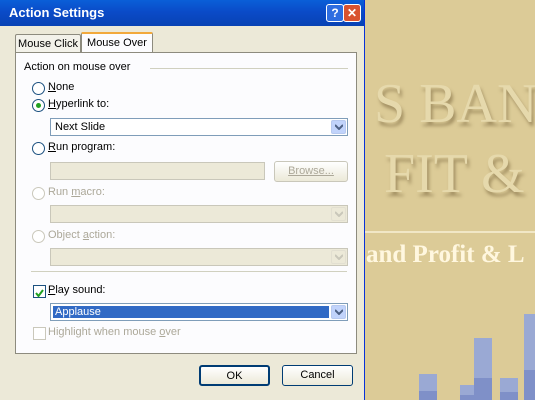 The width and height of the screenshot is (535, 400). Describe the element at coordinates (352, 13) in the screenshot. I see `close-button: ✕` at that location.